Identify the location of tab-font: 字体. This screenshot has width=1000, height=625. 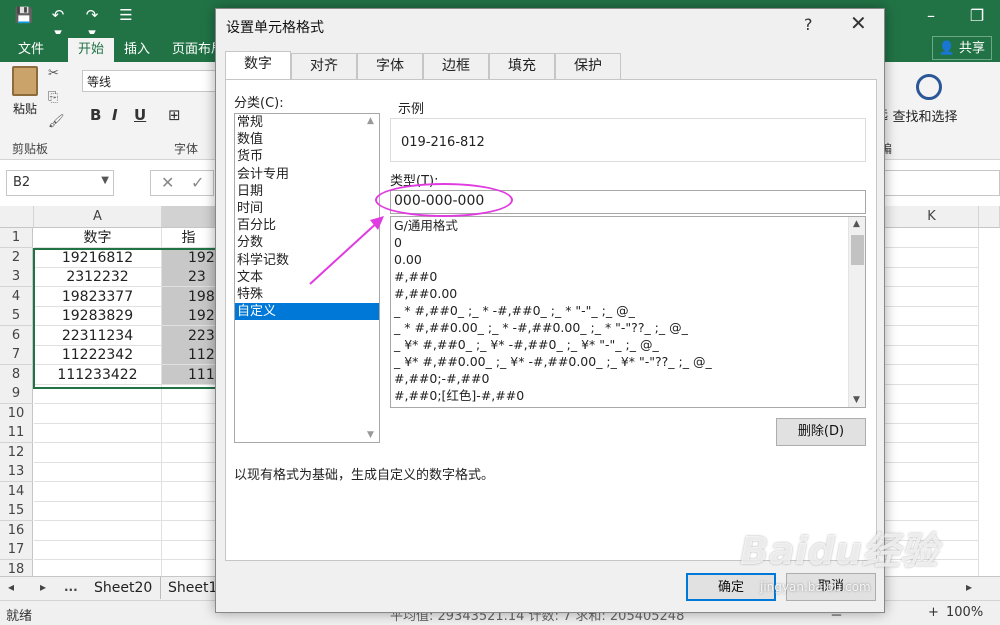
(390, 66).